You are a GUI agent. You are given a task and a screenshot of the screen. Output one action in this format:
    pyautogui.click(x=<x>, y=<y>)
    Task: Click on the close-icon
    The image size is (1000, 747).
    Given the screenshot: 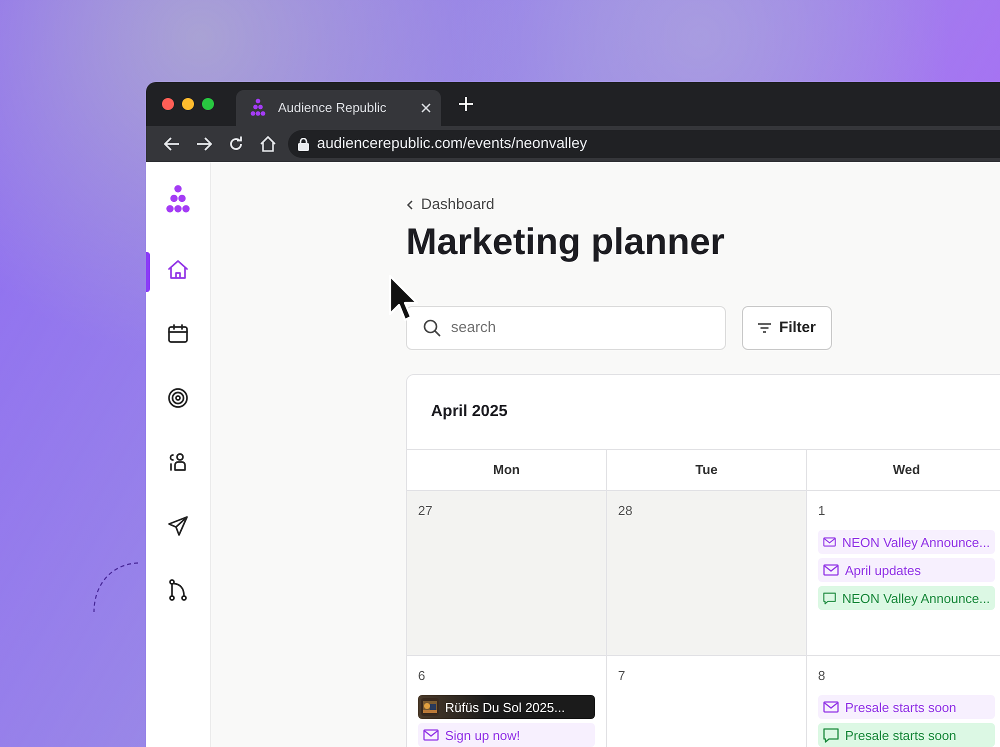 What is the action you would take?
    pyautogui.click(x=426, y=108)
    